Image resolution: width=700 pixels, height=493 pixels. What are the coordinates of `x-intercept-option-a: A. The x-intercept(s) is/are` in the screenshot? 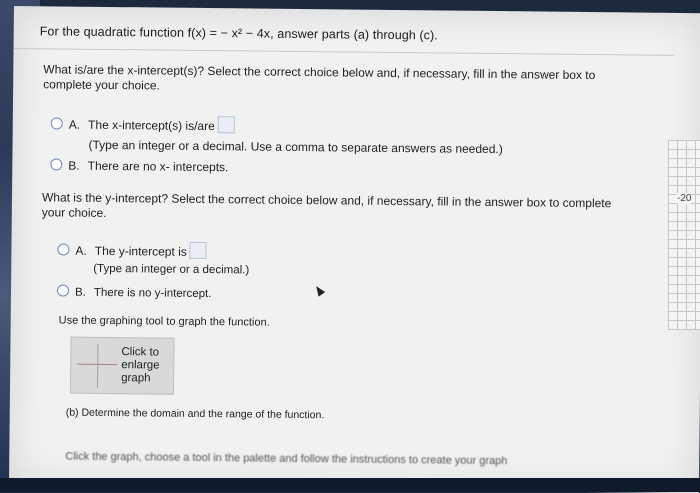 It's located at (142, 124).